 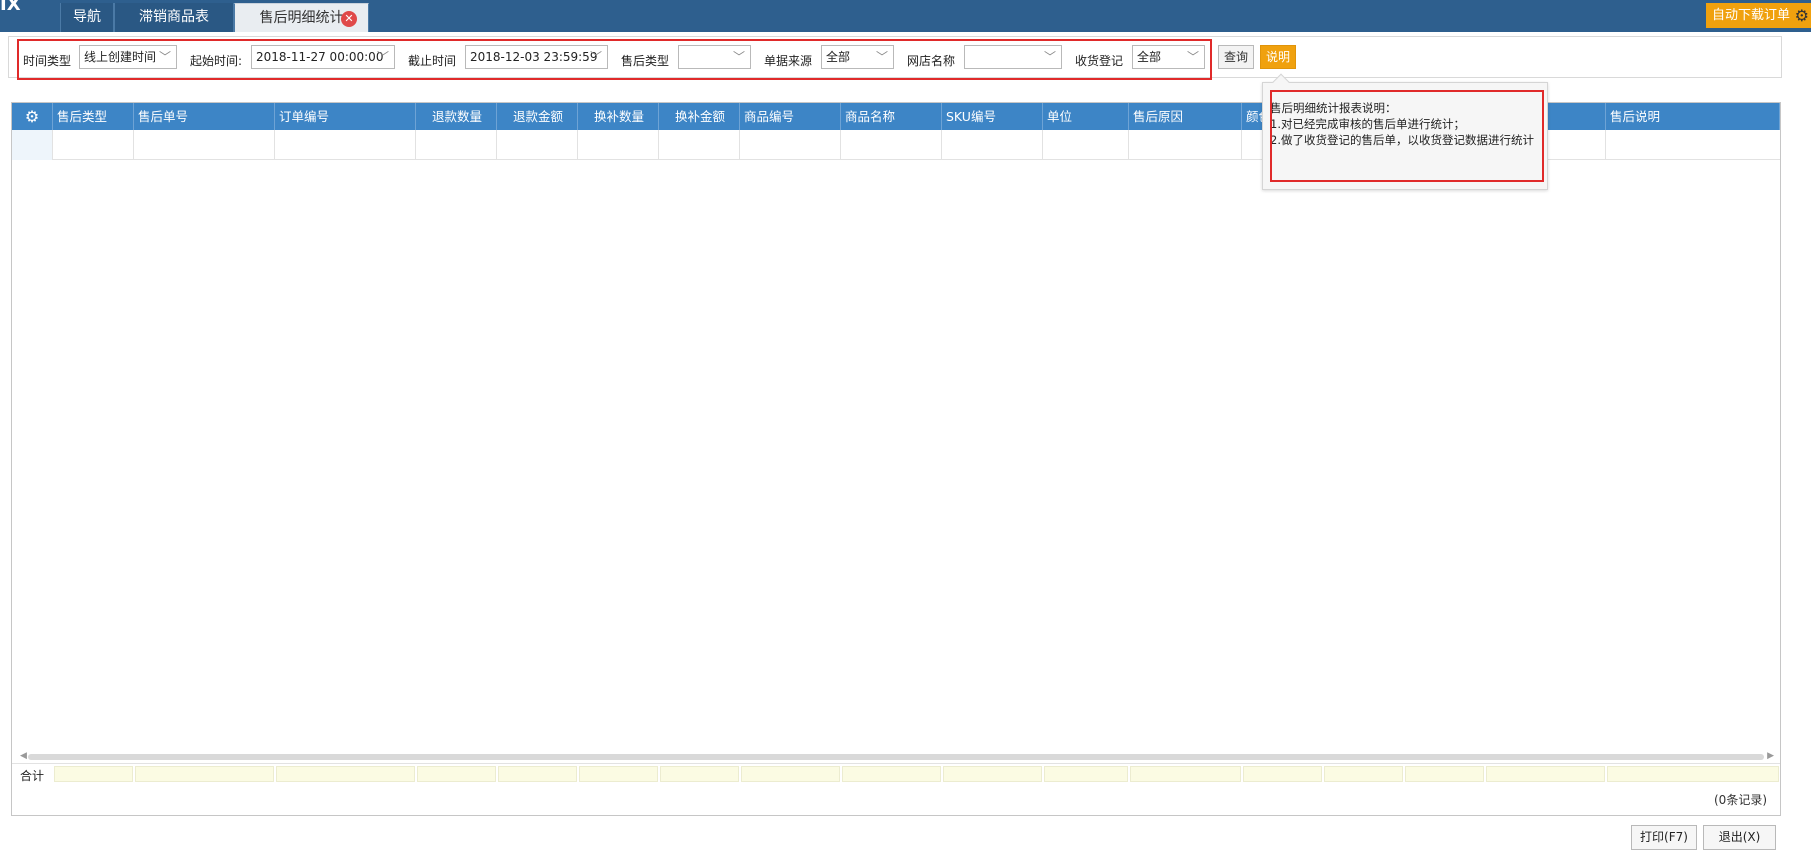 What do you see at coordinates (1236, 57) in the screenshot?
I see `query-button: 查询` at bounding box center [1236, 57].